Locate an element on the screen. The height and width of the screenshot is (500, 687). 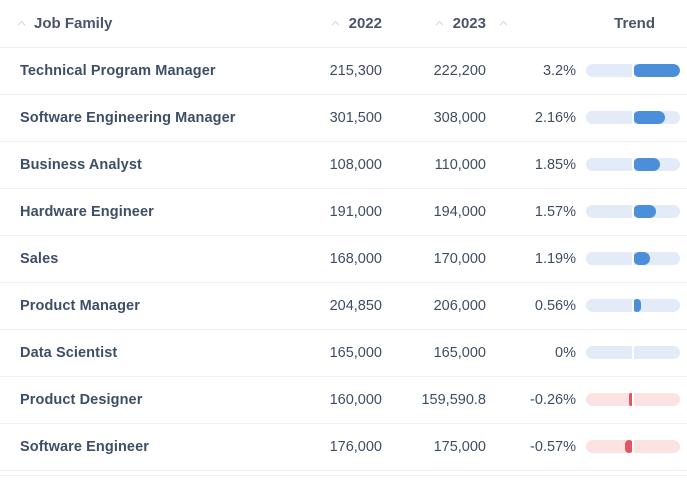
cell-2023: 308,000 is located at coordinates (434, 118).